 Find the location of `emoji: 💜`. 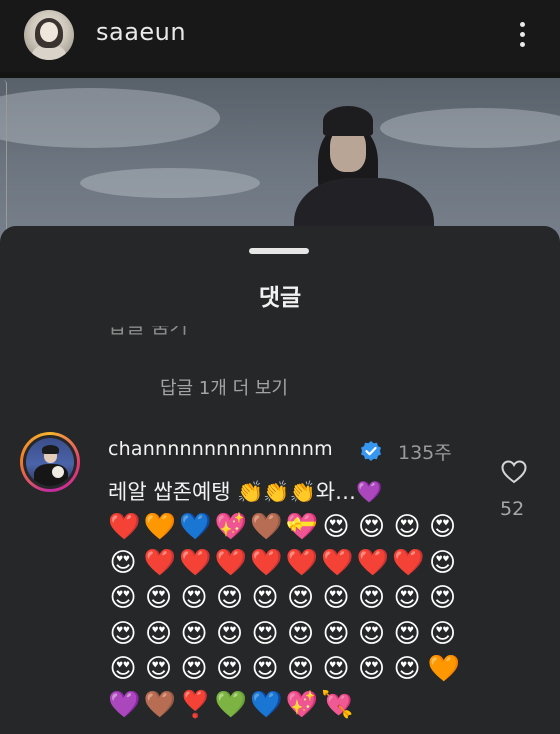

emoji: 💜 is located at coordinates (124, 704).